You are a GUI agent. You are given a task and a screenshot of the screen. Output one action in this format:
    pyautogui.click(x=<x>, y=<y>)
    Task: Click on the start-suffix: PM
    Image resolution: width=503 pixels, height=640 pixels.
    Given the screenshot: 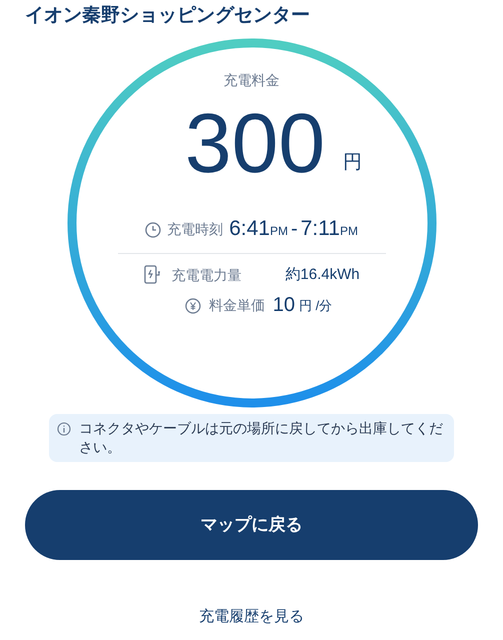 What is the action you would take?
    pyautogui.click(x=279, y=231)
    